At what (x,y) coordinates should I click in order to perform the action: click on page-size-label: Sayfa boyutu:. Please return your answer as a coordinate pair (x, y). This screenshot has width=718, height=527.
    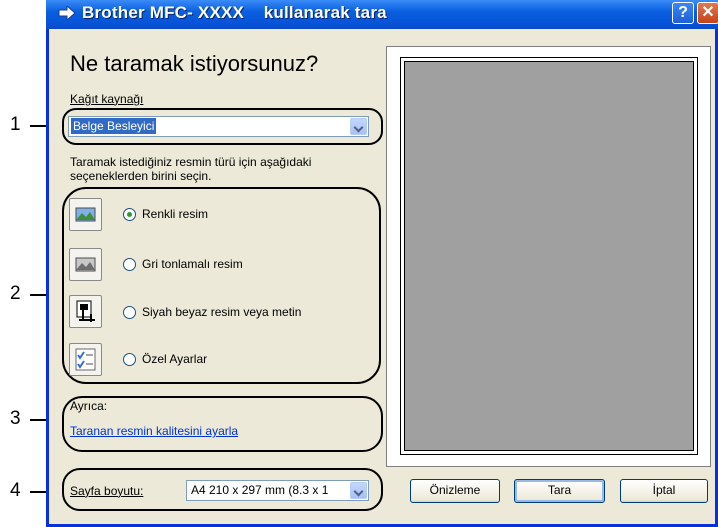
    Looking at the image, I should click on (107, 491).